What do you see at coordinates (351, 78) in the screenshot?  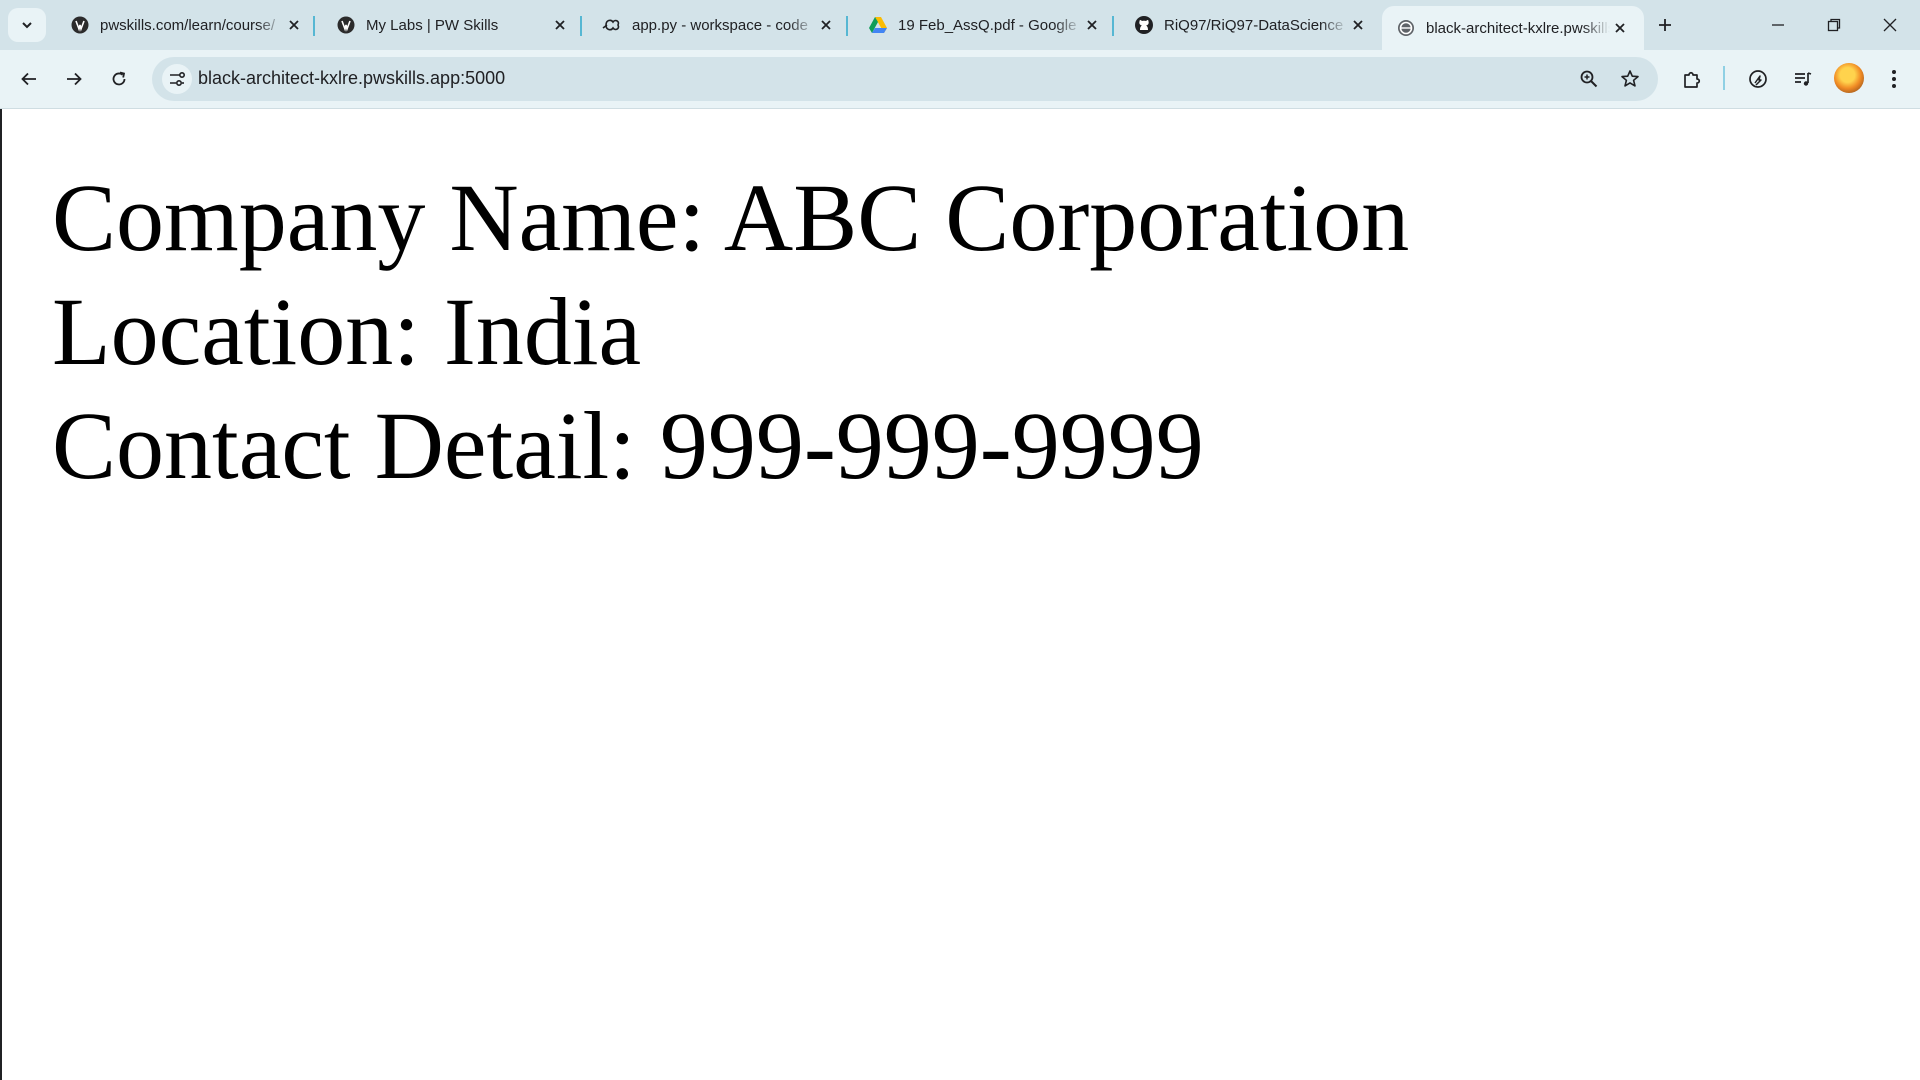 I see `address-bar-url: black-architect-kxlre.pwskills.app:5000` at bounding box center [351, 78].